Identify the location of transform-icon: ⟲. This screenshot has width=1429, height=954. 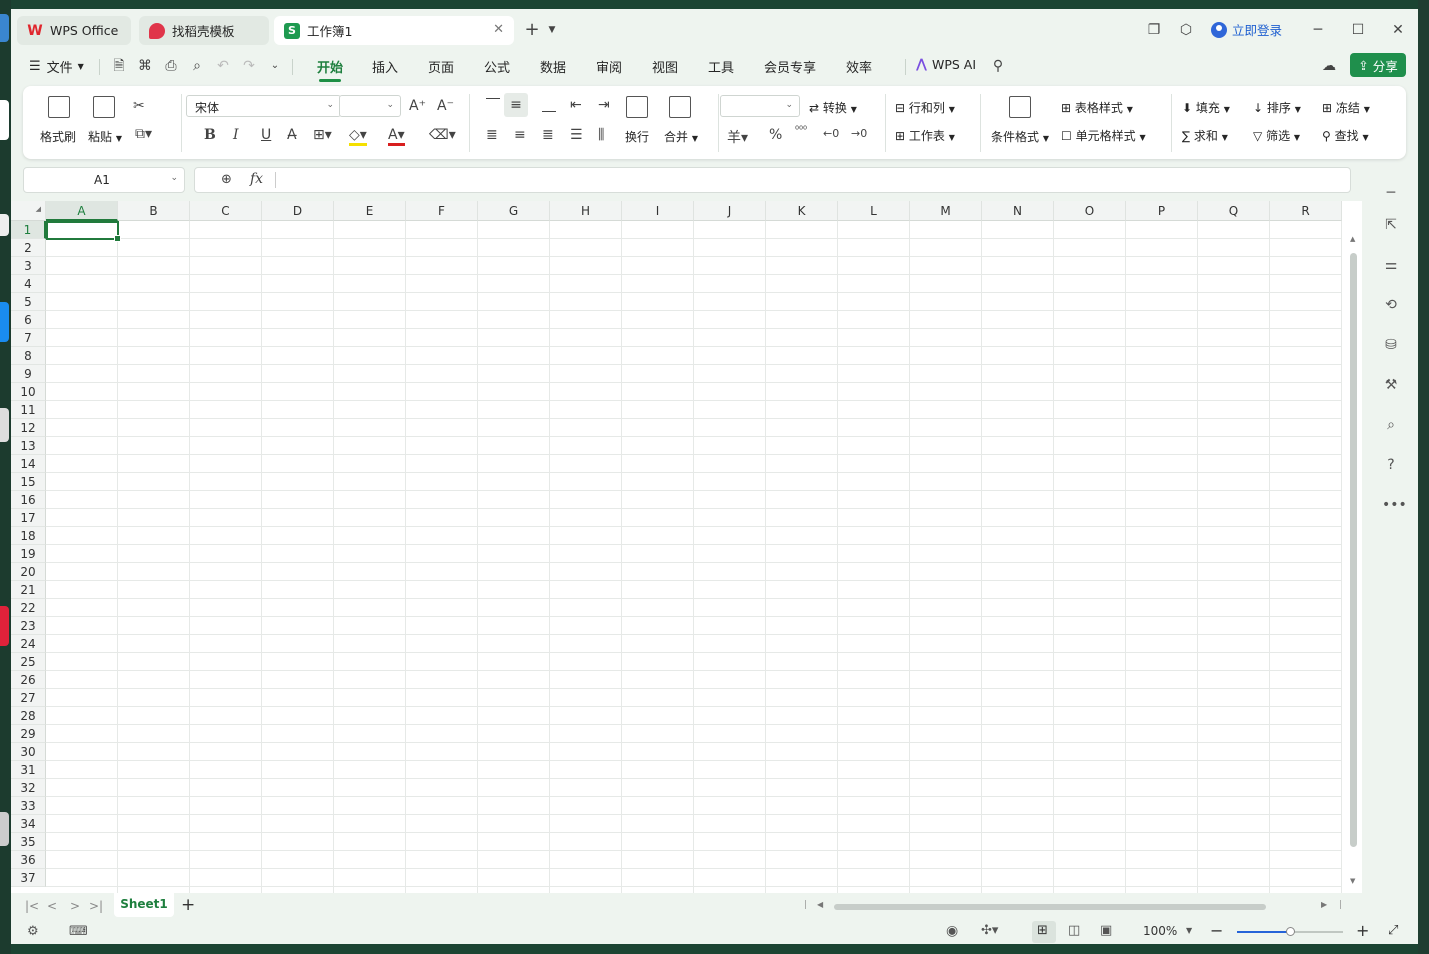
(1391, 305).